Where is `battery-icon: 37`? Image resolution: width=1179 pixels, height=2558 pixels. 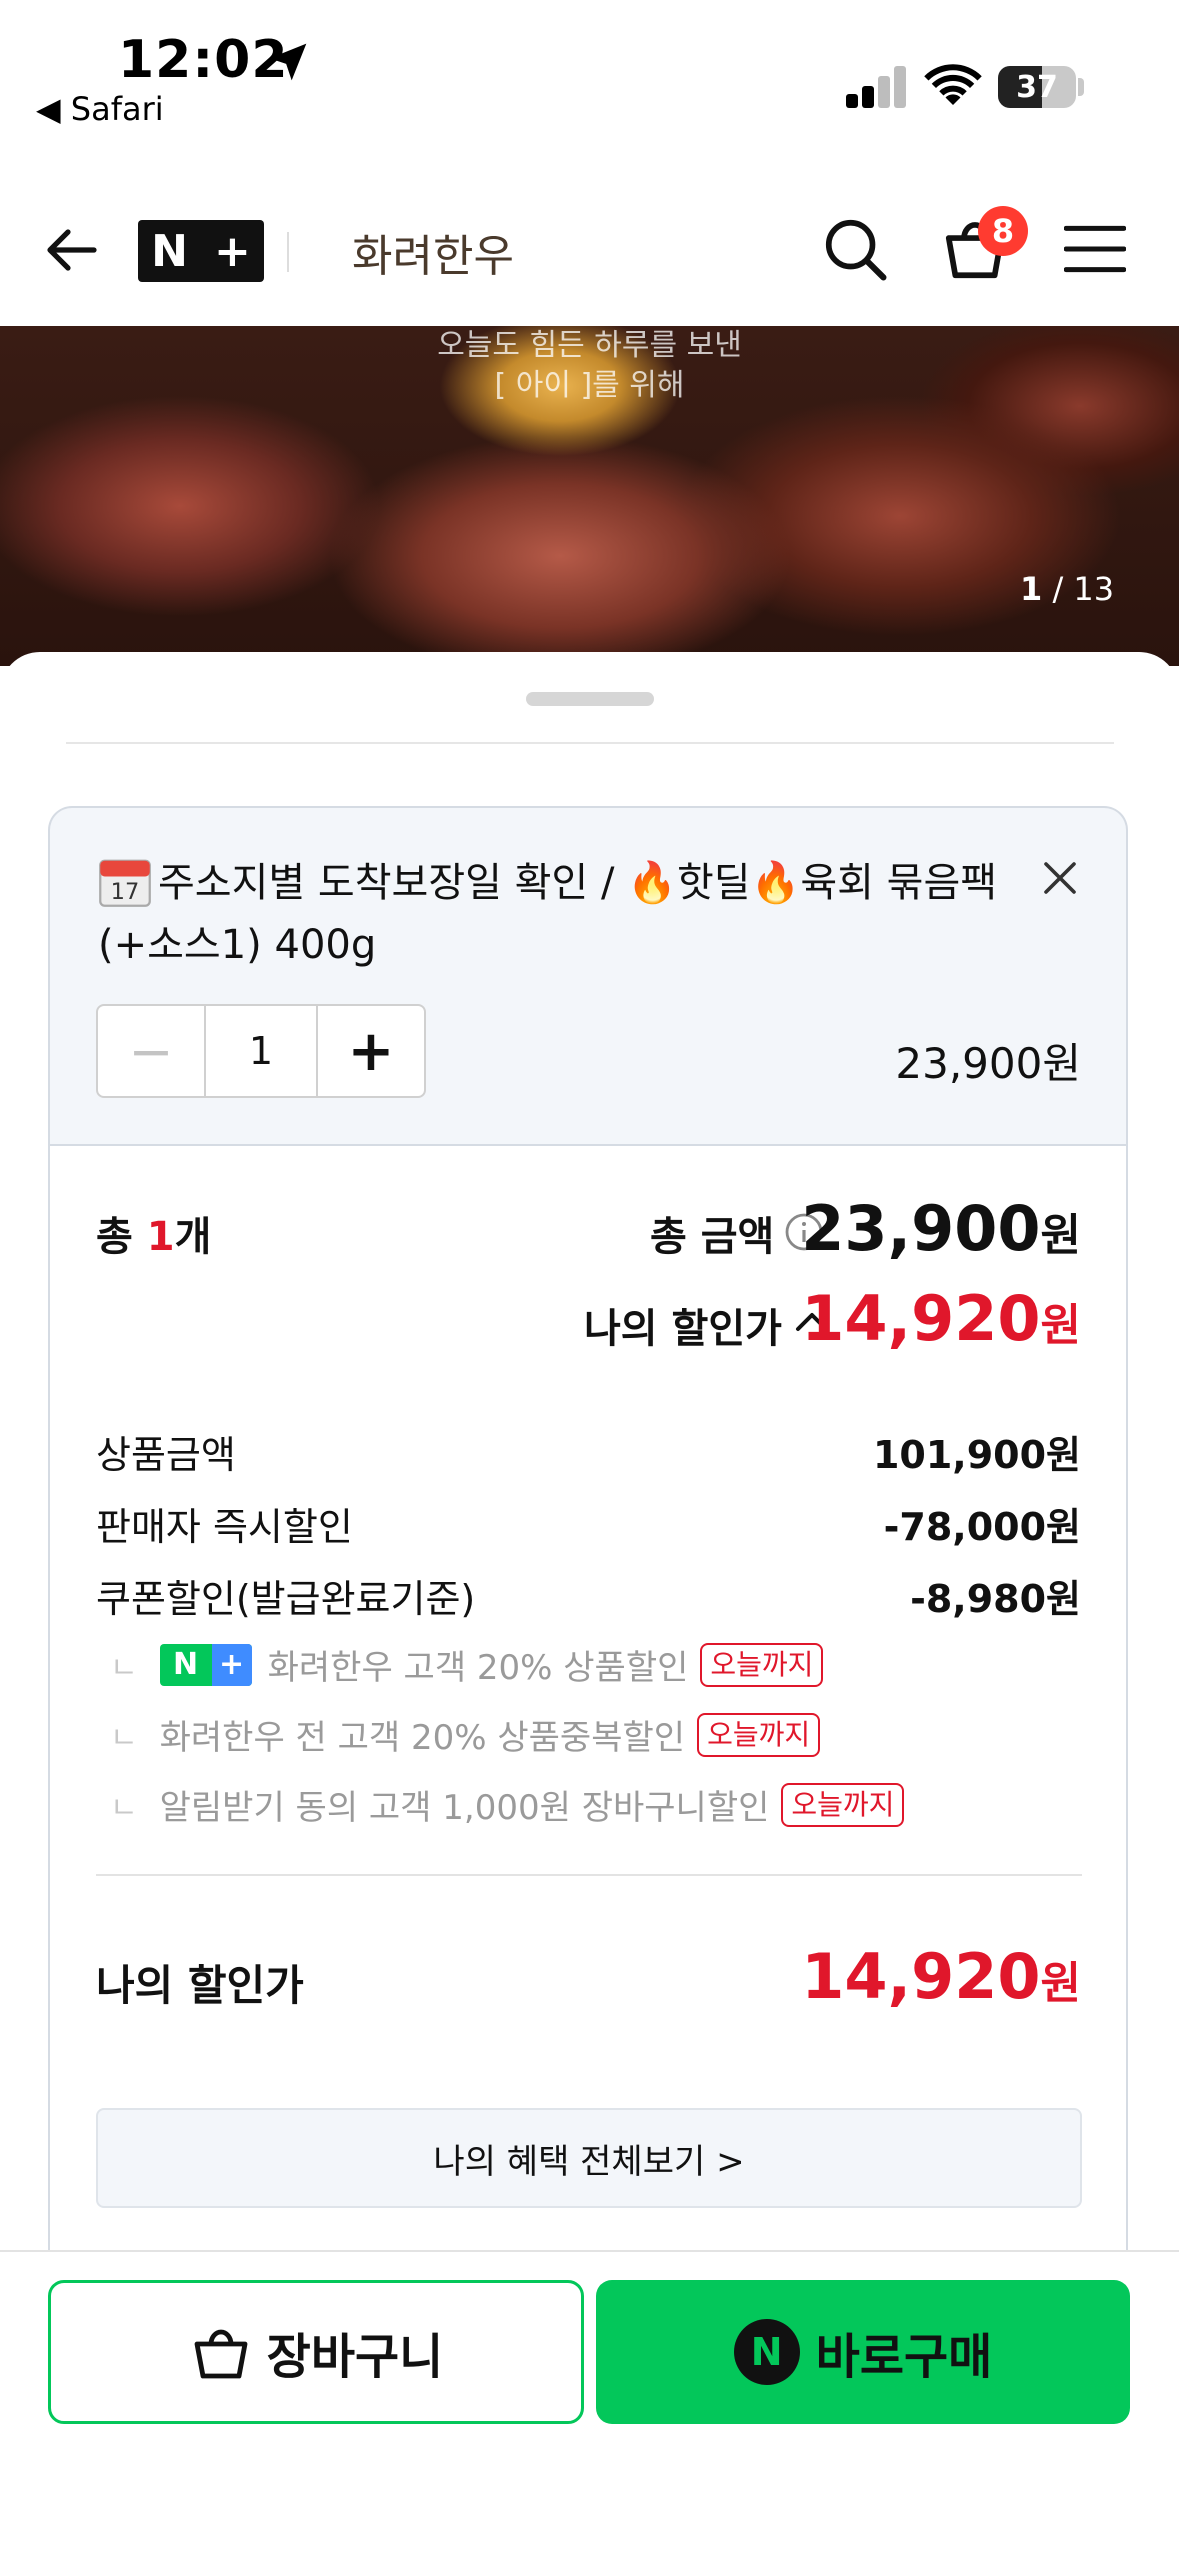
battery-icon: 37 is located at coordinates (1037, 87).